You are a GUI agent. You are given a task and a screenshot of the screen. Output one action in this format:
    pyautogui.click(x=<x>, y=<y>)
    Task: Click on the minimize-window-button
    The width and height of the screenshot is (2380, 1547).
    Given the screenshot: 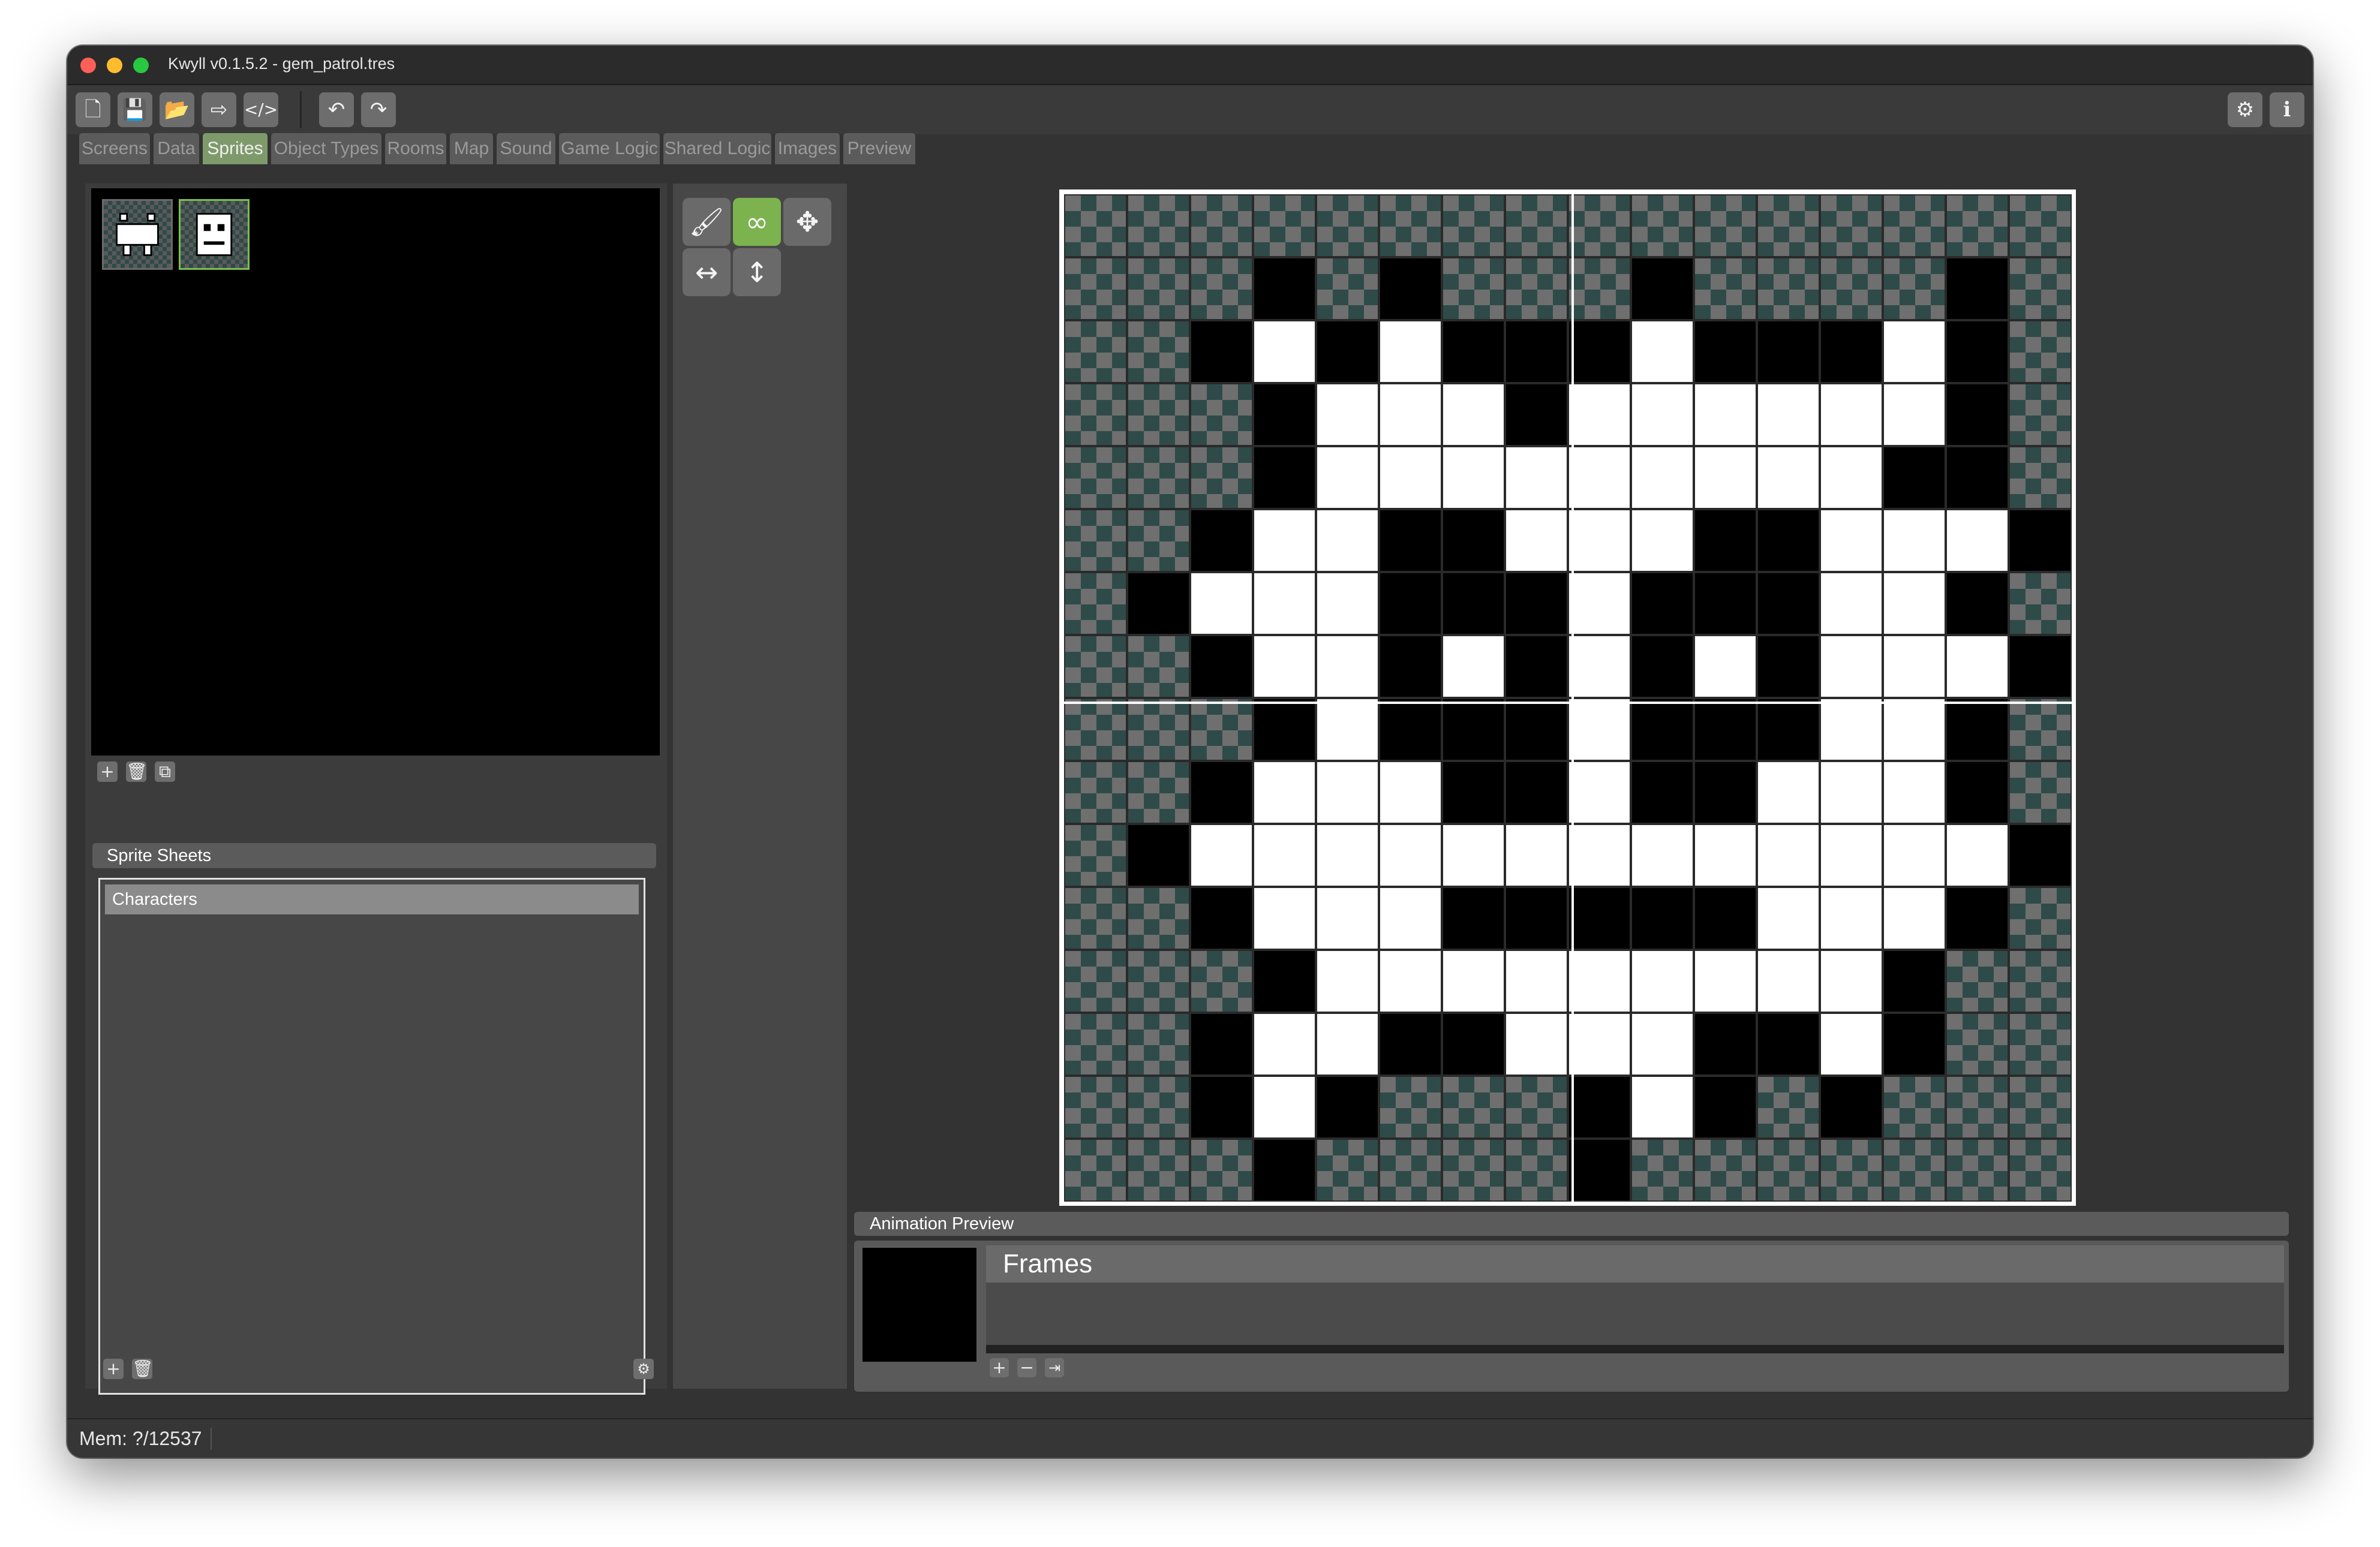 What is the action you would take?
    pyautogui.click(x=115, y=65)
    